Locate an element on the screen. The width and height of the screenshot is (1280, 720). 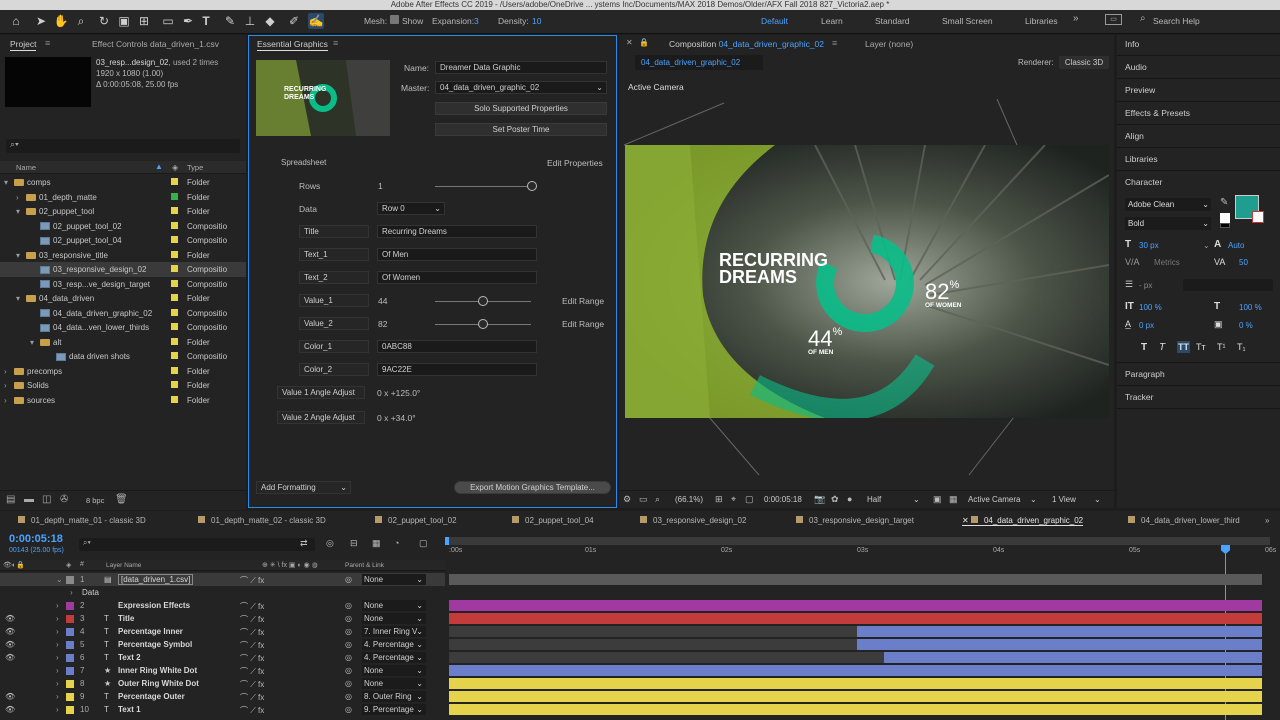
new-composition-icon: ◫ is located at coordinates (46, 499).